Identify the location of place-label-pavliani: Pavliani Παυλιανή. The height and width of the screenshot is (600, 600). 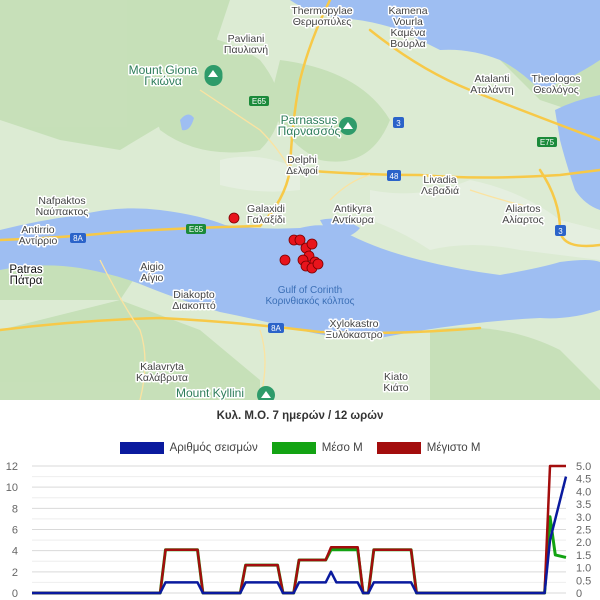
(245, 45).